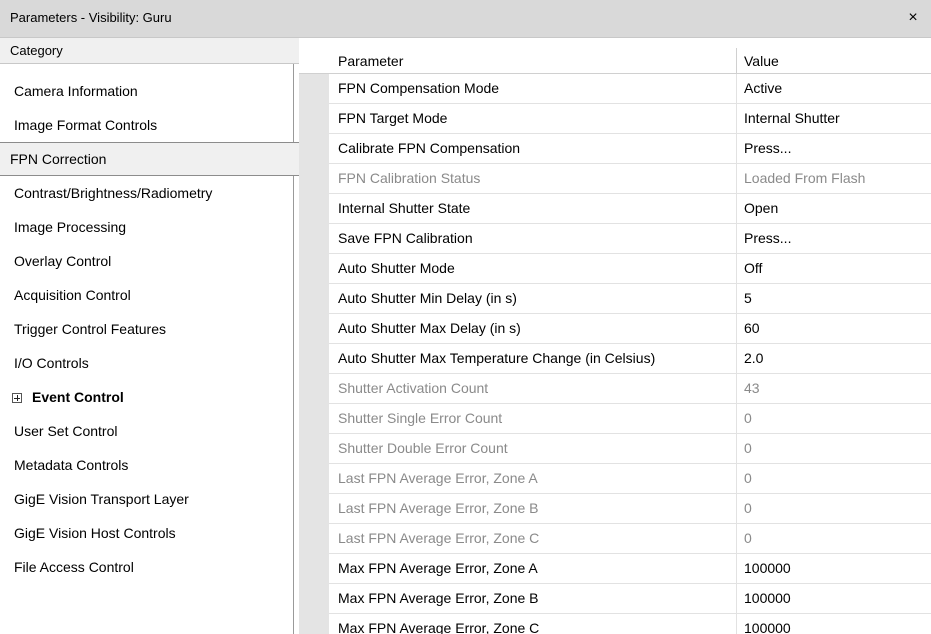  Describe the element at coordinates (753, 268) in the screenshot. I see `parameter-value: Off` at that location.